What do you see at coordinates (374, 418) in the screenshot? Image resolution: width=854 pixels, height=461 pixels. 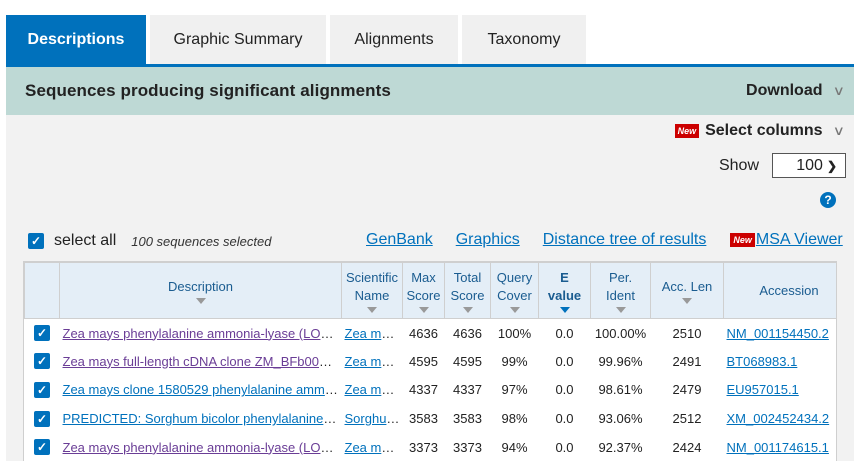 I see `sci-name-link: Sorghum bicolor` at bounding box center [374, 418].